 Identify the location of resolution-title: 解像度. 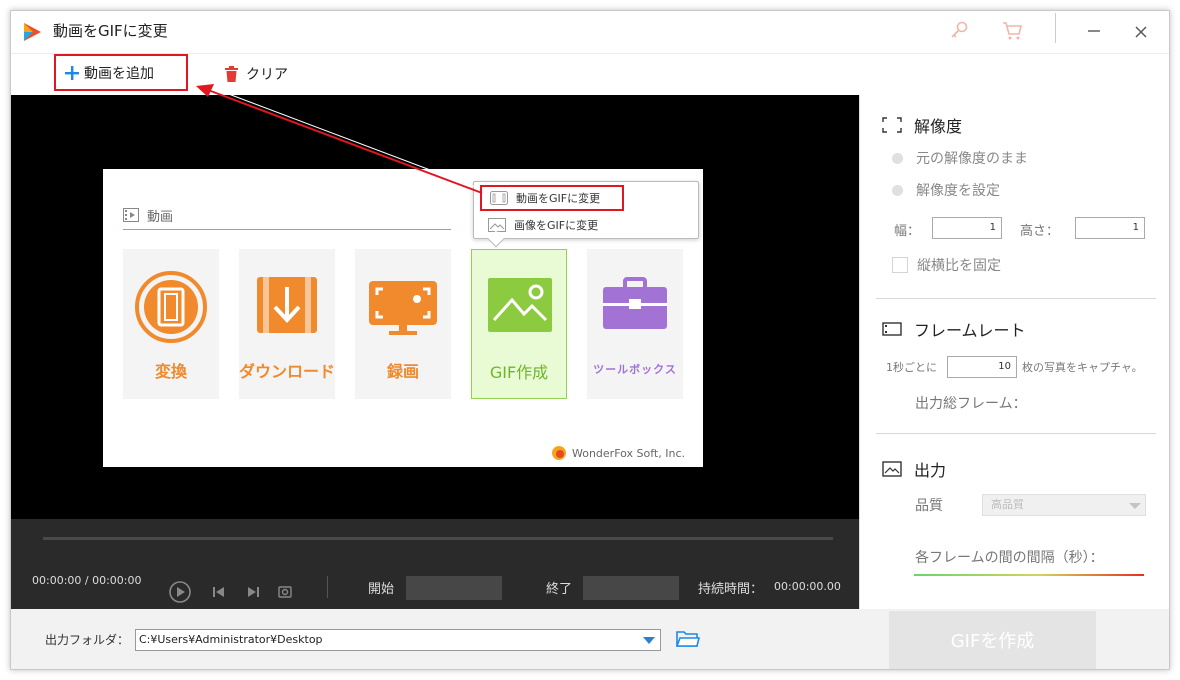
(938, 126).